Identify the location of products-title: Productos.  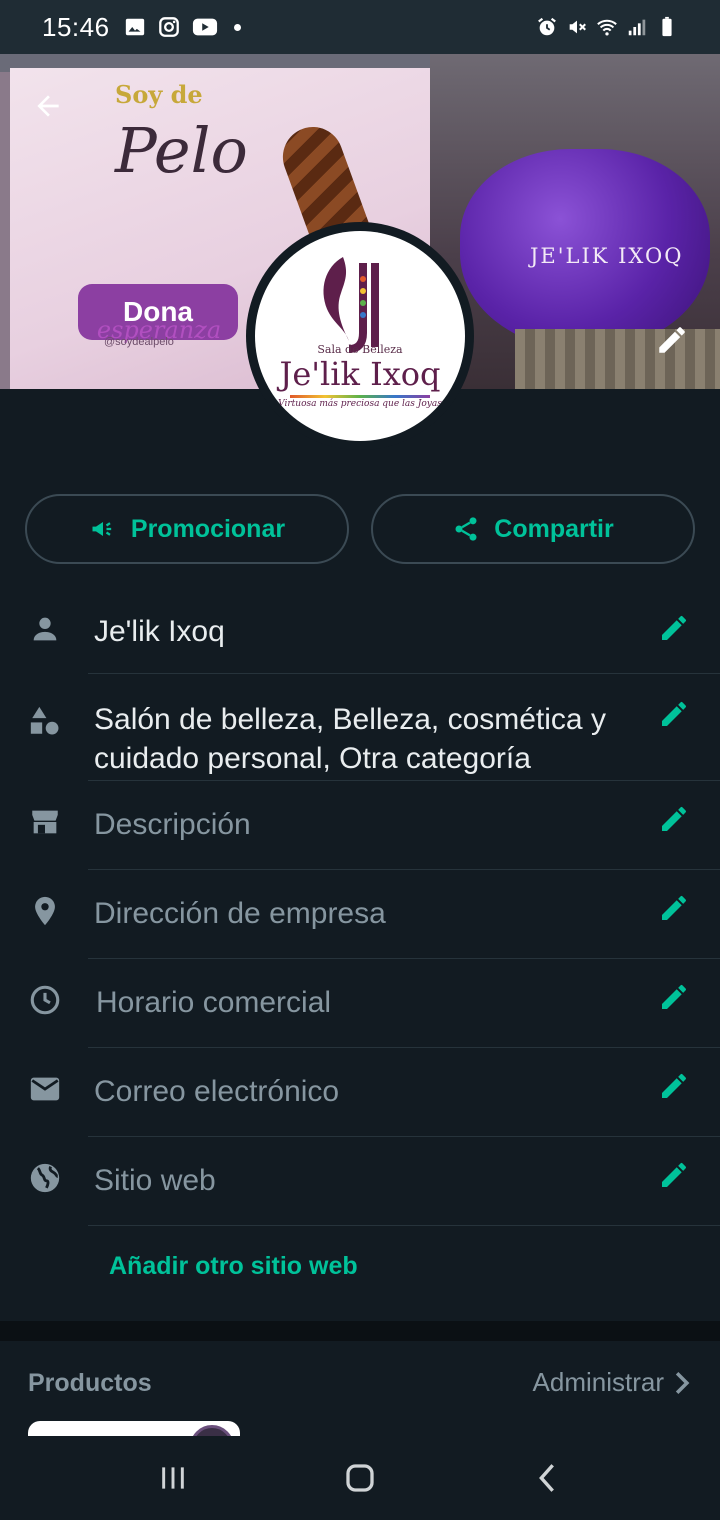
(90, 1383).